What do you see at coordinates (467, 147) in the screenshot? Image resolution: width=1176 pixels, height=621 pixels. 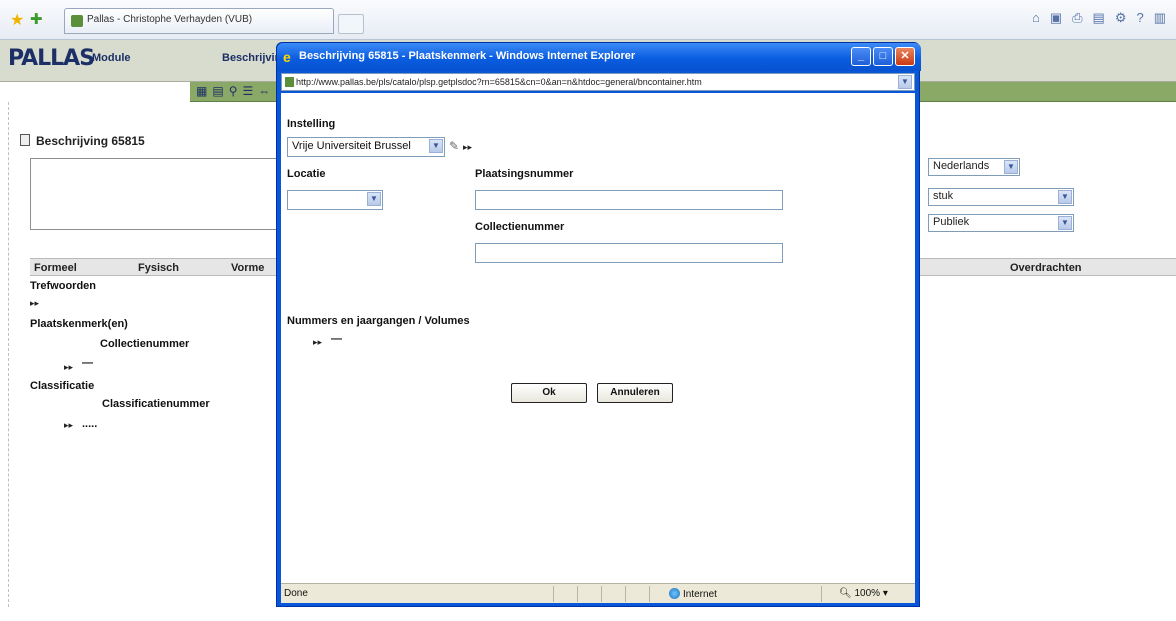 I see `next-icon: ▸▸` at bounding box center [467, 147].